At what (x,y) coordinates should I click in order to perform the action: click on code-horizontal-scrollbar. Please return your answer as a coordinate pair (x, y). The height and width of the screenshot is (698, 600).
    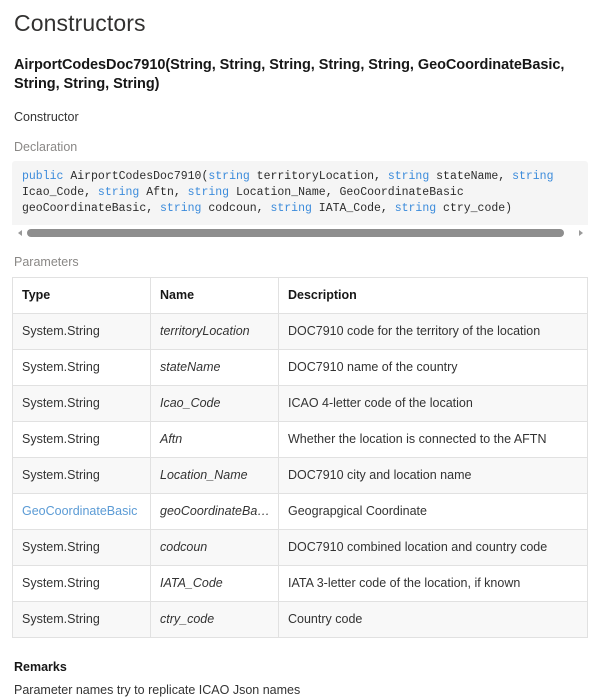
    Looking at the image, I should click on (300, 233).